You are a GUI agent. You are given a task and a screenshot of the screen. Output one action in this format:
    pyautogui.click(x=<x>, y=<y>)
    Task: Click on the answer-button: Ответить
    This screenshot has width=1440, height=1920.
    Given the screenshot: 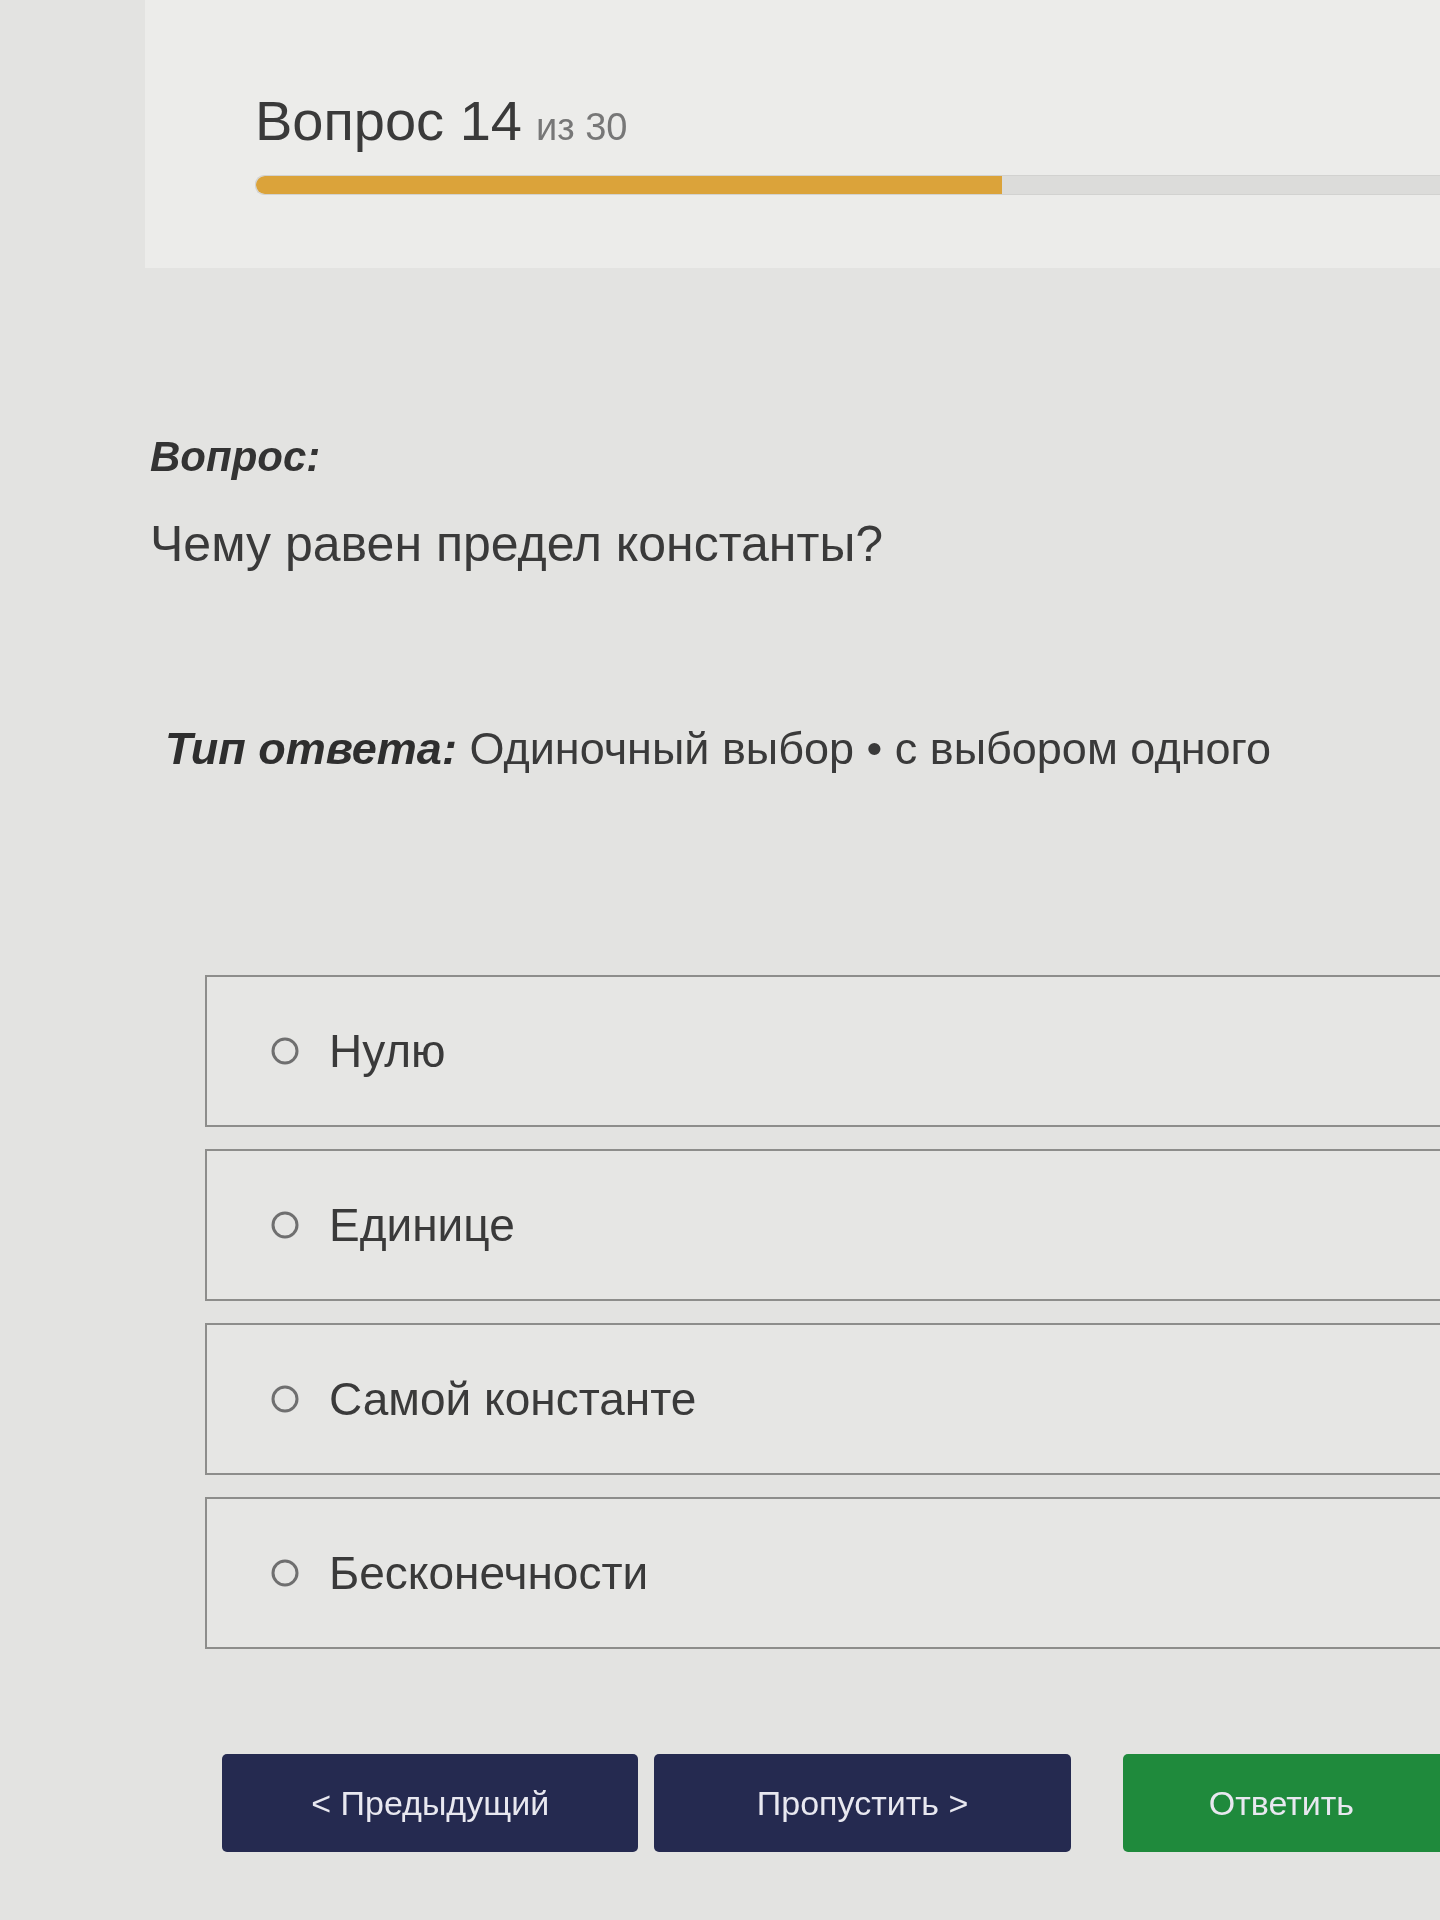 What is the action you would take?
    pyautogui.click(x=1281, y=1803)
    